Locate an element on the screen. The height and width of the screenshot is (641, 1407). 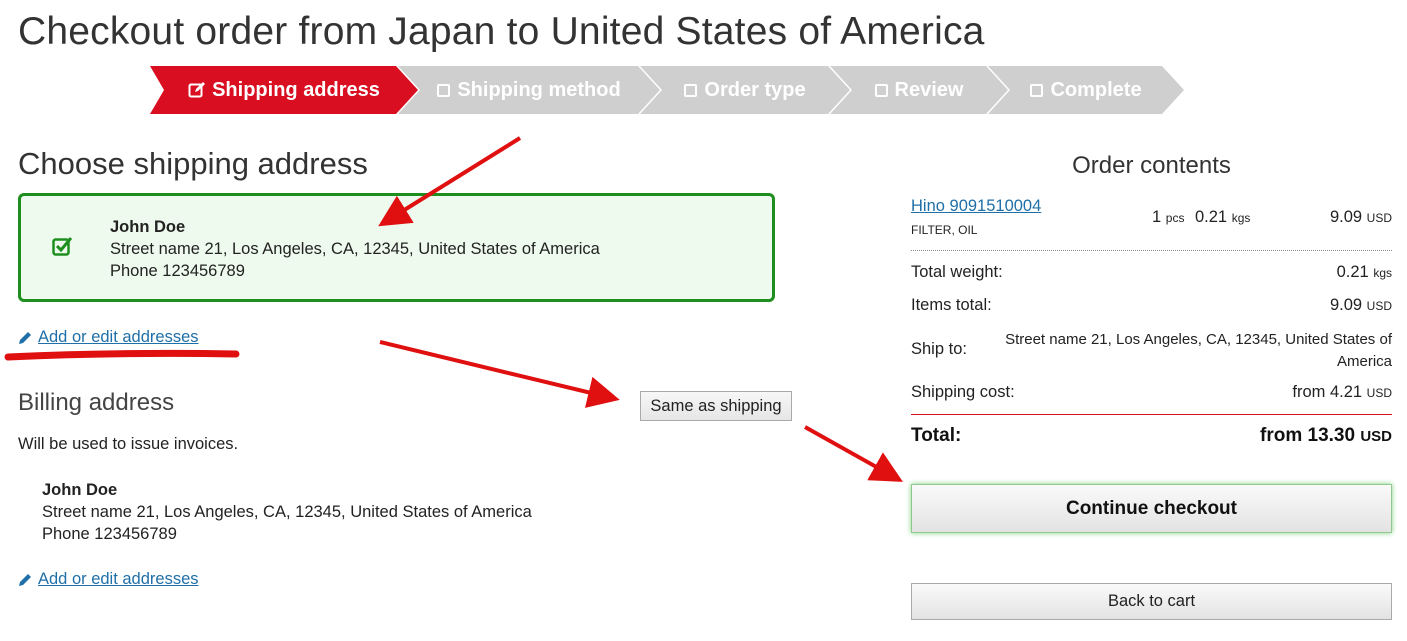
item-weight: 0.21 kgs is located at coordinates (1222, 217).